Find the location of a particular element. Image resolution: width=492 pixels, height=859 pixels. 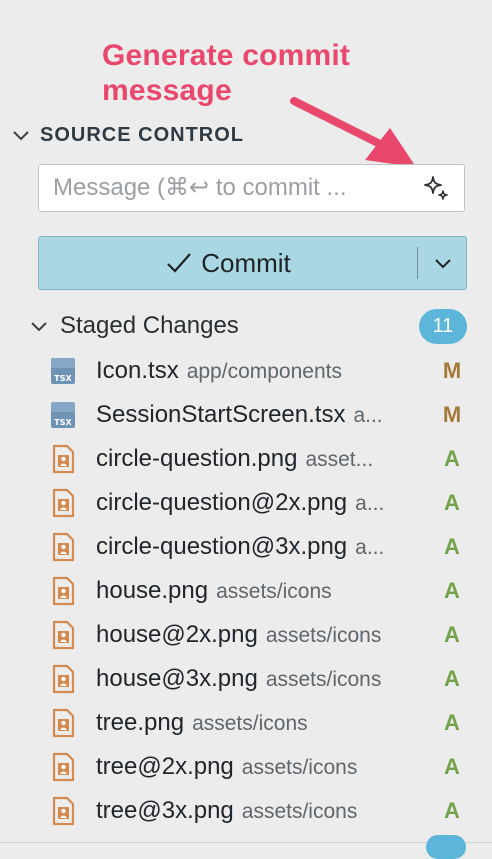

file-name: tree@3x.png is located at coordinates (165, 810).